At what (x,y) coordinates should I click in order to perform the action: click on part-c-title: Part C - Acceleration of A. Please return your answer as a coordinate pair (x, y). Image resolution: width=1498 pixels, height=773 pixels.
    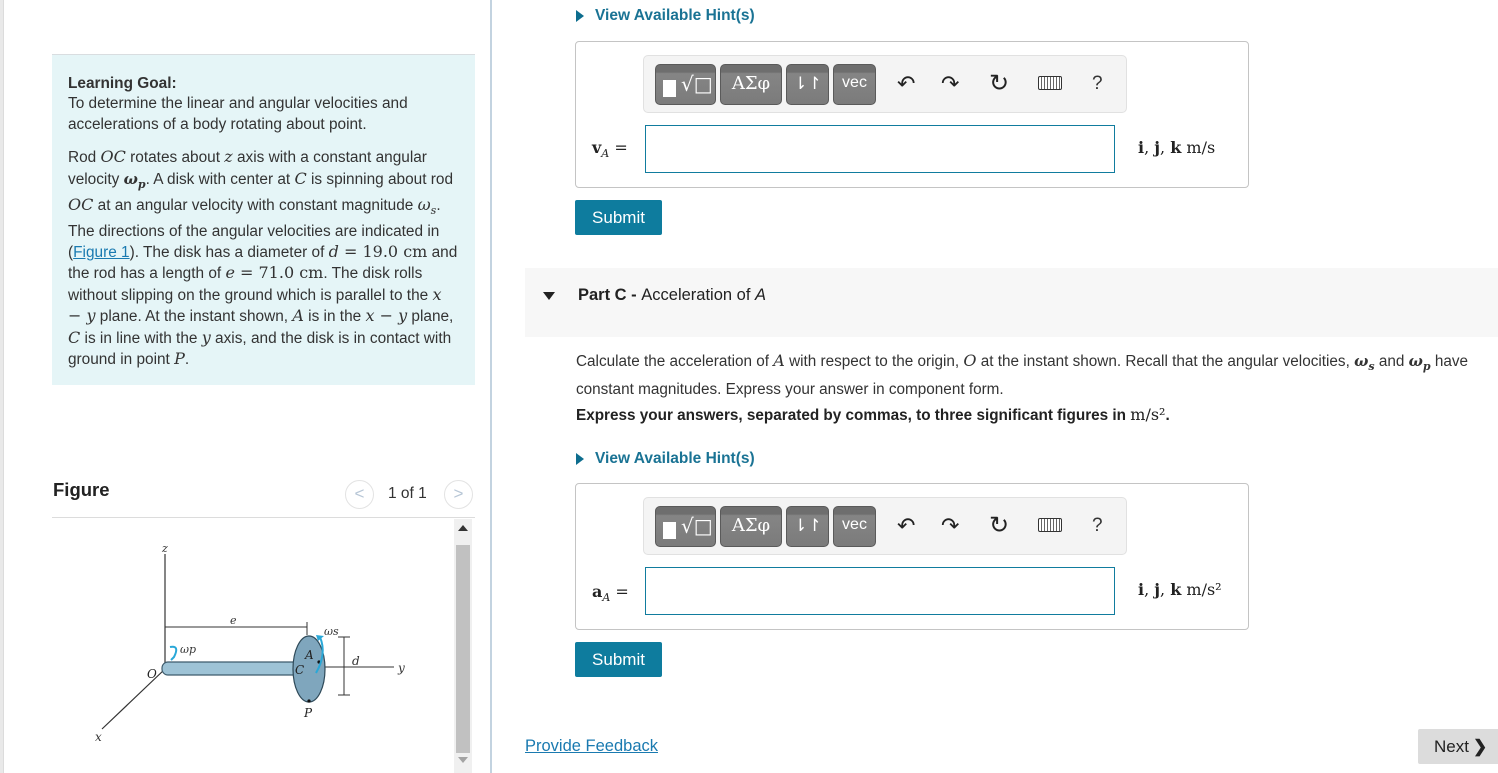
    Looking at the image, I should click on (672, 295).